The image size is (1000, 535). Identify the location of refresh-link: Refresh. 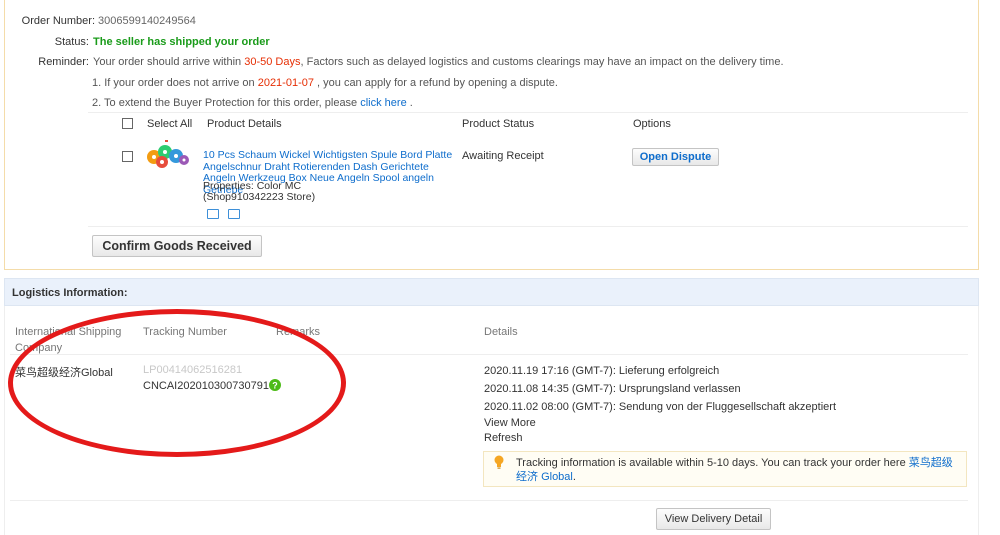
(503, 438).